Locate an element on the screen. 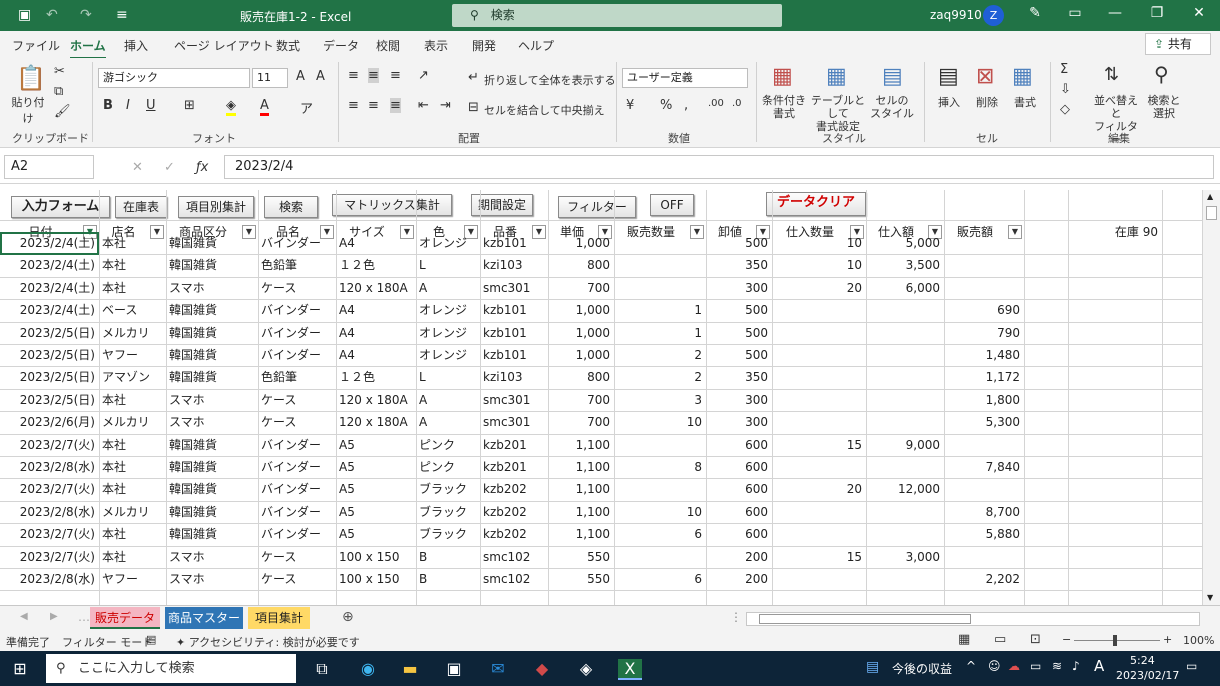 The image size is (1220, 686). edge-icon: ◉ is located at coordinates (368, 668).